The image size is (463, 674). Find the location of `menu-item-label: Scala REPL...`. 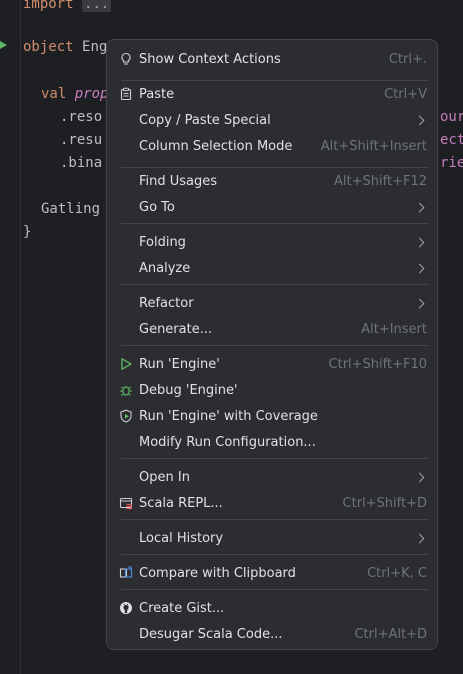

menu-item-label: Scala REPL... is located at coordinates (181, 503).